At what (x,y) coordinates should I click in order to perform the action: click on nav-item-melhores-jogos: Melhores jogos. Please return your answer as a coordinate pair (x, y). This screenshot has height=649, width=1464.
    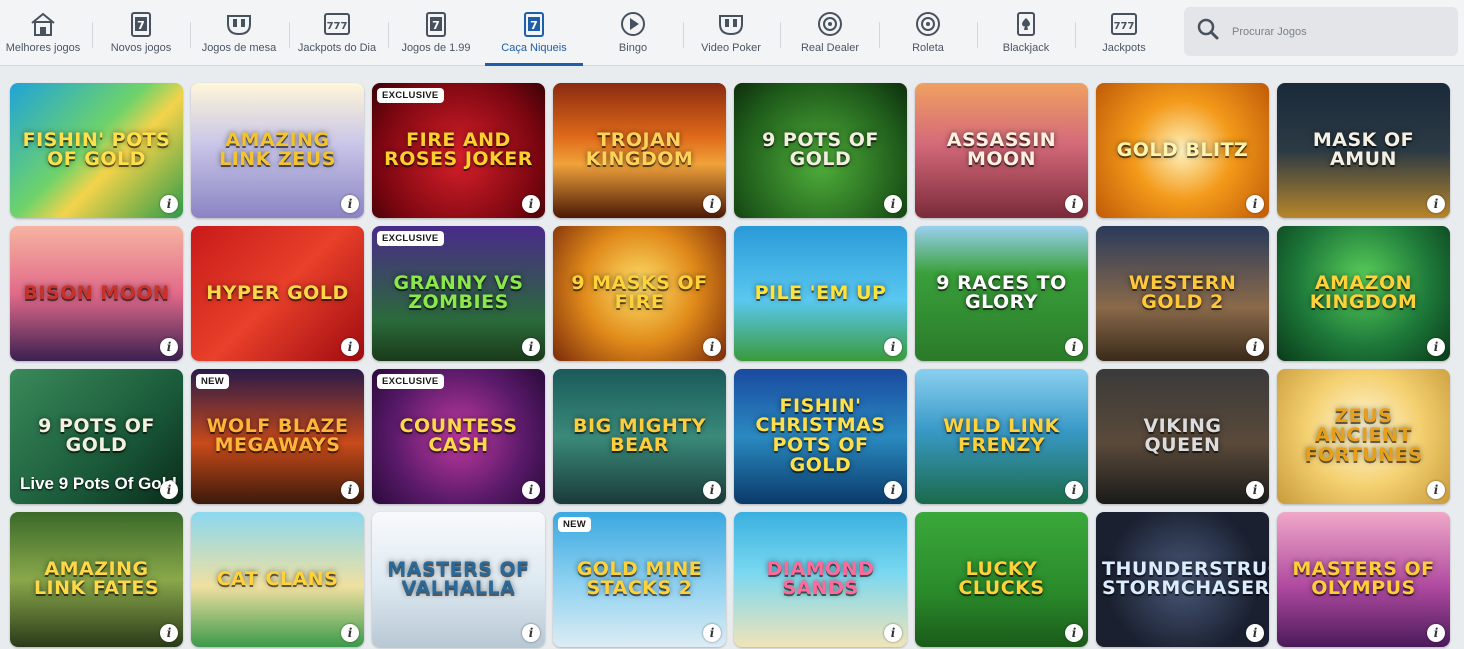
    Looking at the image, I should click on (43, 33).